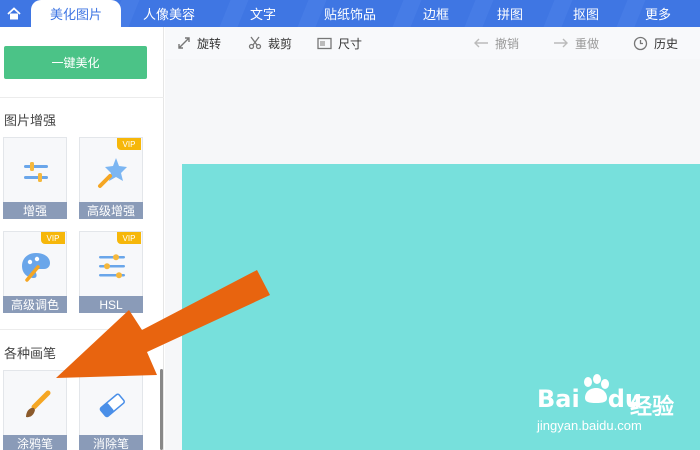 The image size is (700, 450). Describe the element at coordinates (38, 404) in the screenshot. I see `brush-icon` at that location.